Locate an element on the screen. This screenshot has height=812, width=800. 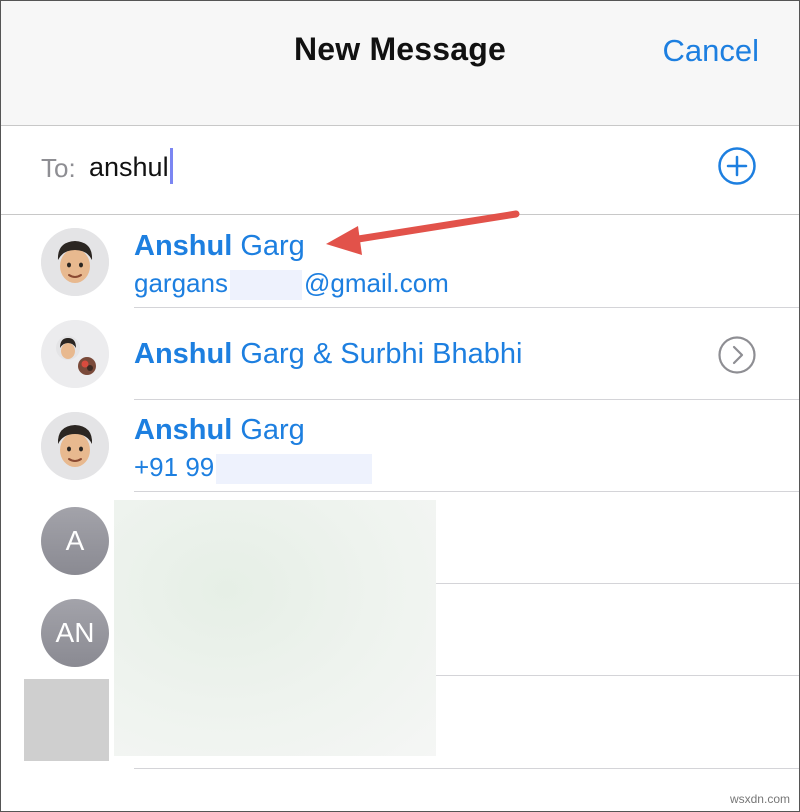
initials-avatar: A is located at coordinates (75, 541).